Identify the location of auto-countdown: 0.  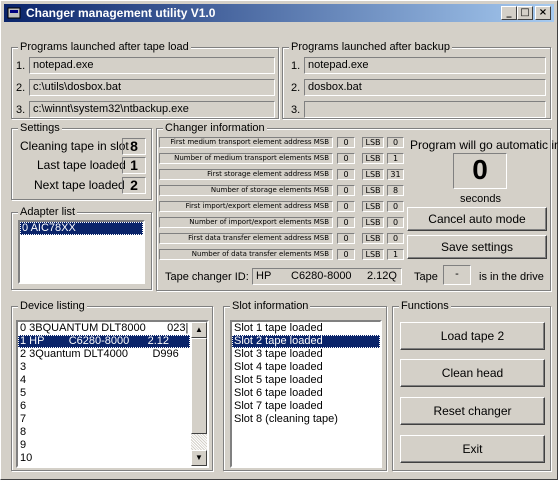
(480, 171).